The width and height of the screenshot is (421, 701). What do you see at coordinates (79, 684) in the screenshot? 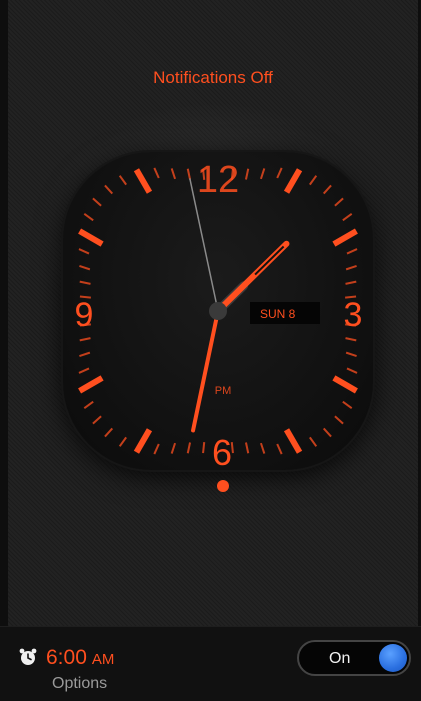
I see `alarm-options-link: Options` at bounding box center [79, 684].